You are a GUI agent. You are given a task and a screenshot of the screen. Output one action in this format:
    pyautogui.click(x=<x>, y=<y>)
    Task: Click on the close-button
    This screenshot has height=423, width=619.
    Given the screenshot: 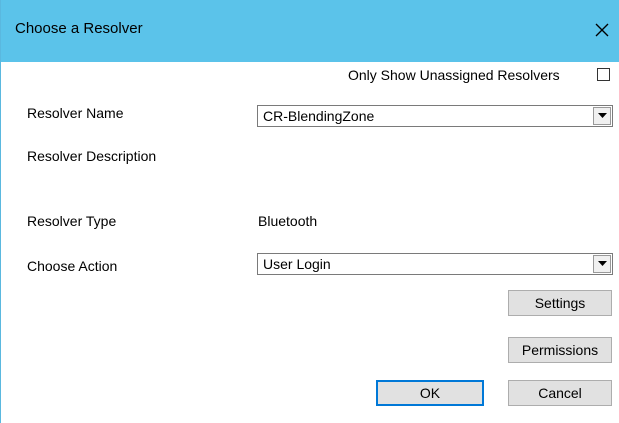 What is the action you would take?
    pyautogui.click(x=601, y=30)
    